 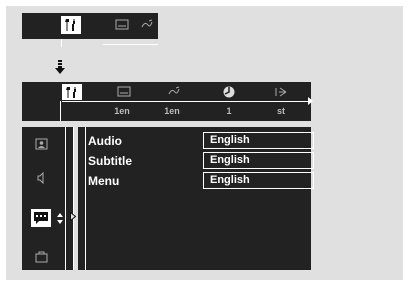 What do you see at coordinates (105, 141) in the screenshot?
I see `row-label: Audio` at bounding box center [105, 141].